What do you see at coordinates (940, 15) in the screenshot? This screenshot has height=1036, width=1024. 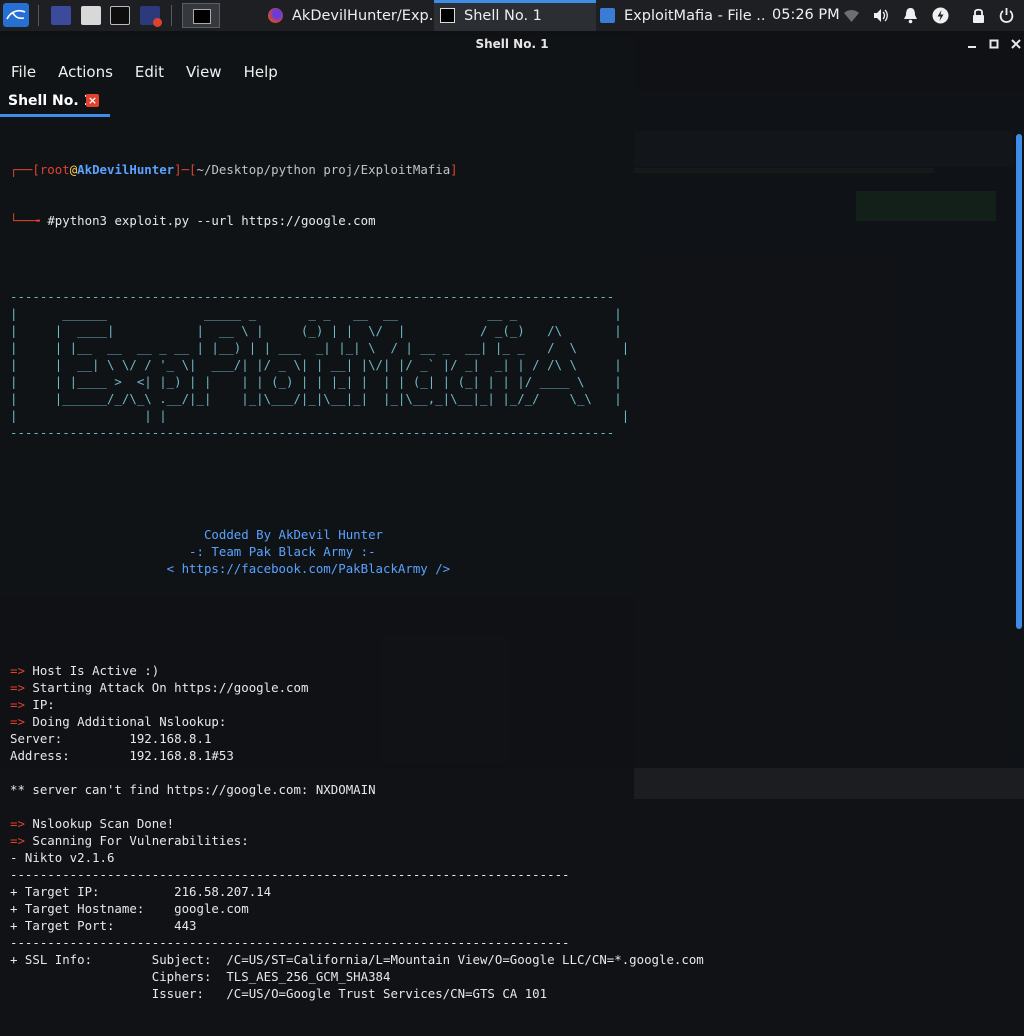 I see `power-manager-icon` at bounding box center [940, 15].